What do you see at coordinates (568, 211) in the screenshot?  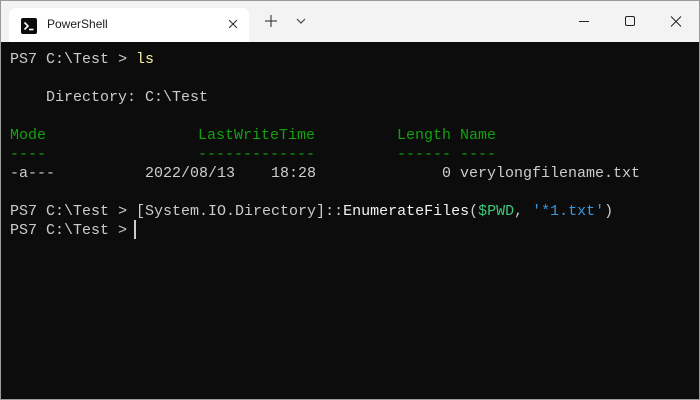 I see `string-argument: '*1.txt'` at bounding box center [568, 211].